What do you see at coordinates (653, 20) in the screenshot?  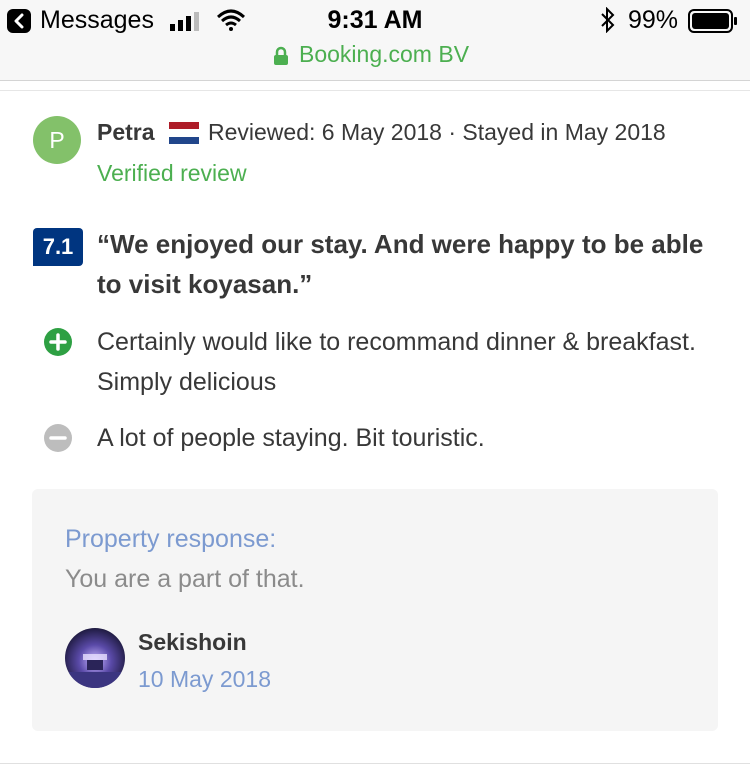 I see `battery-percent: 99%` at bounding box center [653, 20].